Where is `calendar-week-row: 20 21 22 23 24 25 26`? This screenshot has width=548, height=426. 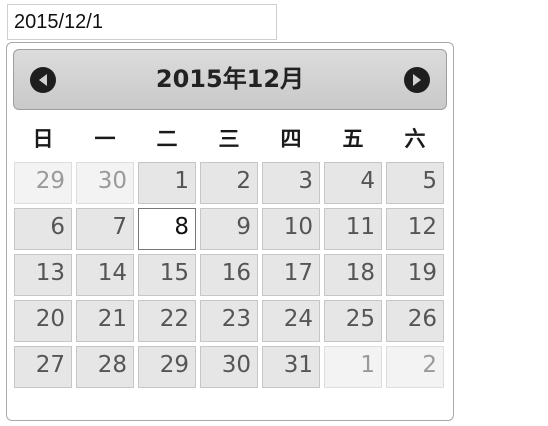 calendar-week-row: 20 21 22 23 24 25 26 is located at coordinates (229, 321).